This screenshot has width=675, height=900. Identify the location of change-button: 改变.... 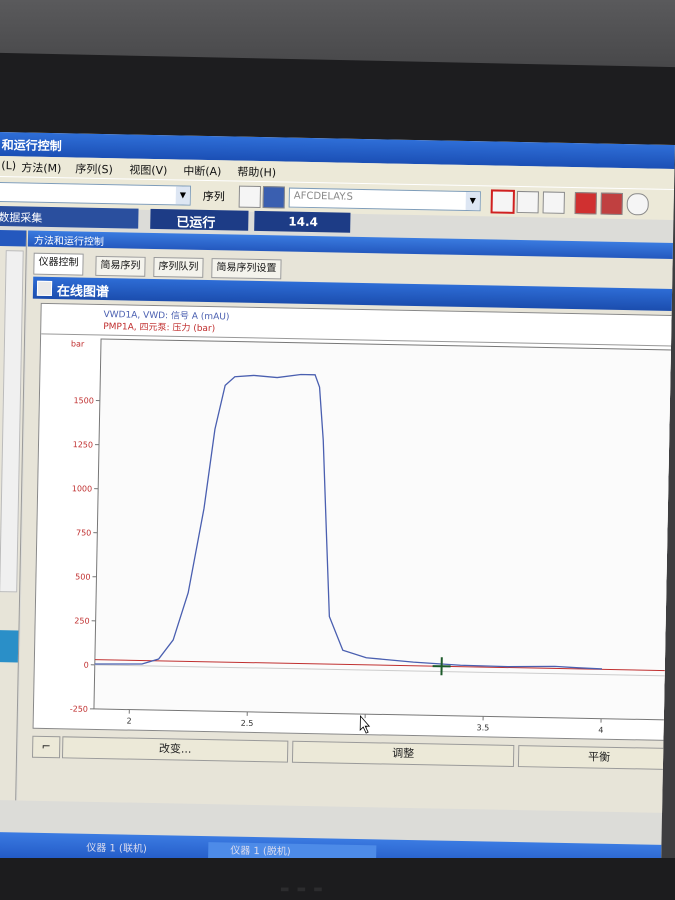
(175, 749).